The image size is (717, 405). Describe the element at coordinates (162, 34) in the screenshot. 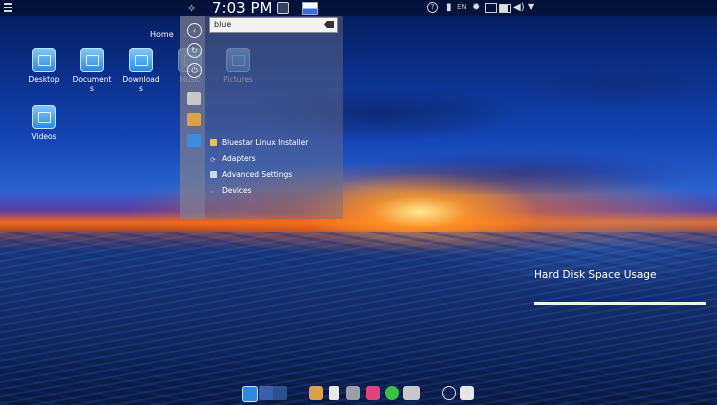

I see `home-label: Home` at that location.